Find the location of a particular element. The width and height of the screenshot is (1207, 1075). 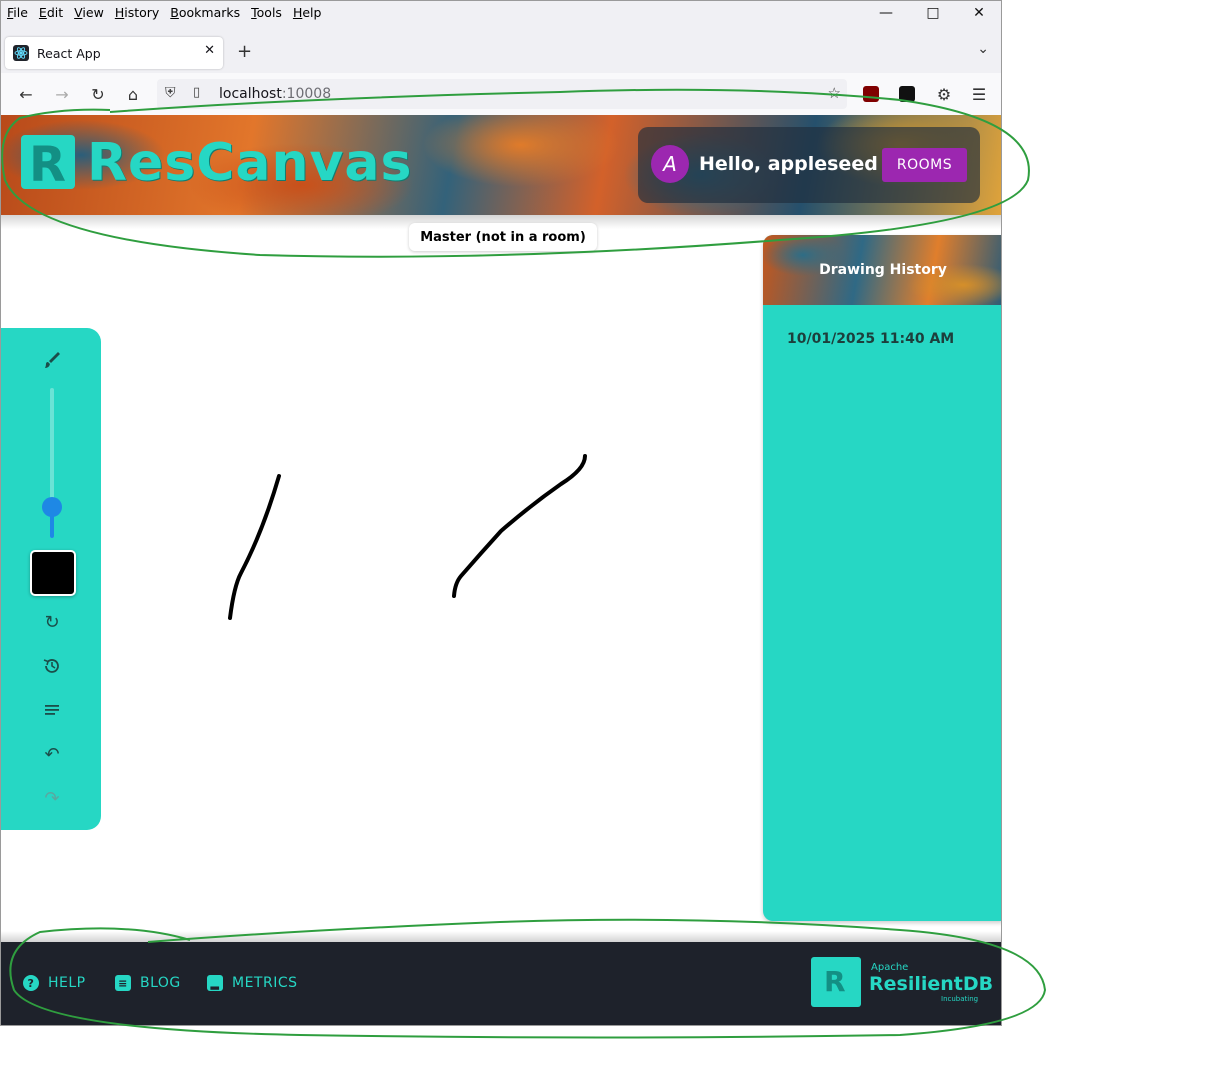

ublock-icon is located at coordinates (871, 94).